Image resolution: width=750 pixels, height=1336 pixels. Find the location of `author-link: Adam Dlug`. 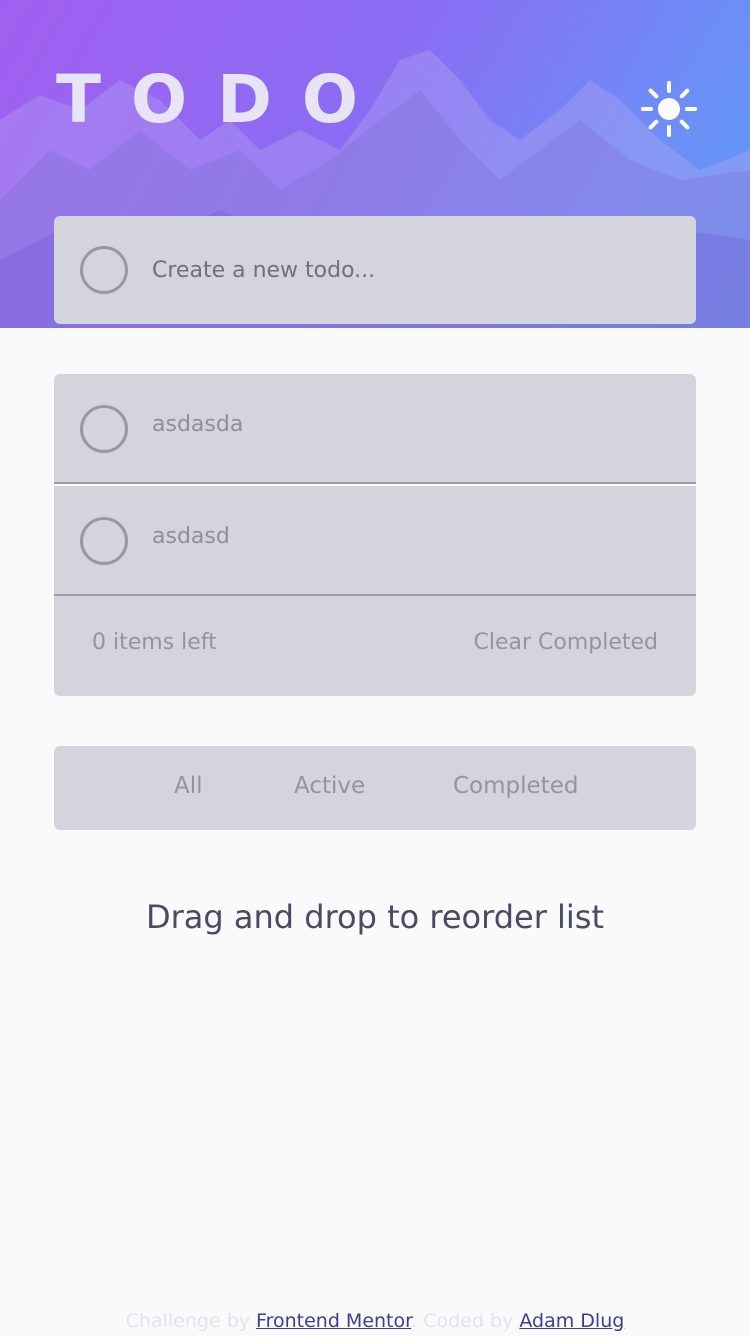

author-link: Adam Dlug is located at coordinates (571, 1321).